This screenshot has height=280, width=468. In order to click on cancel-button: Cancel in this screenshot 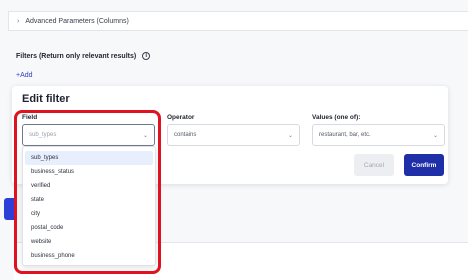, I will do `click(374, 165)`.